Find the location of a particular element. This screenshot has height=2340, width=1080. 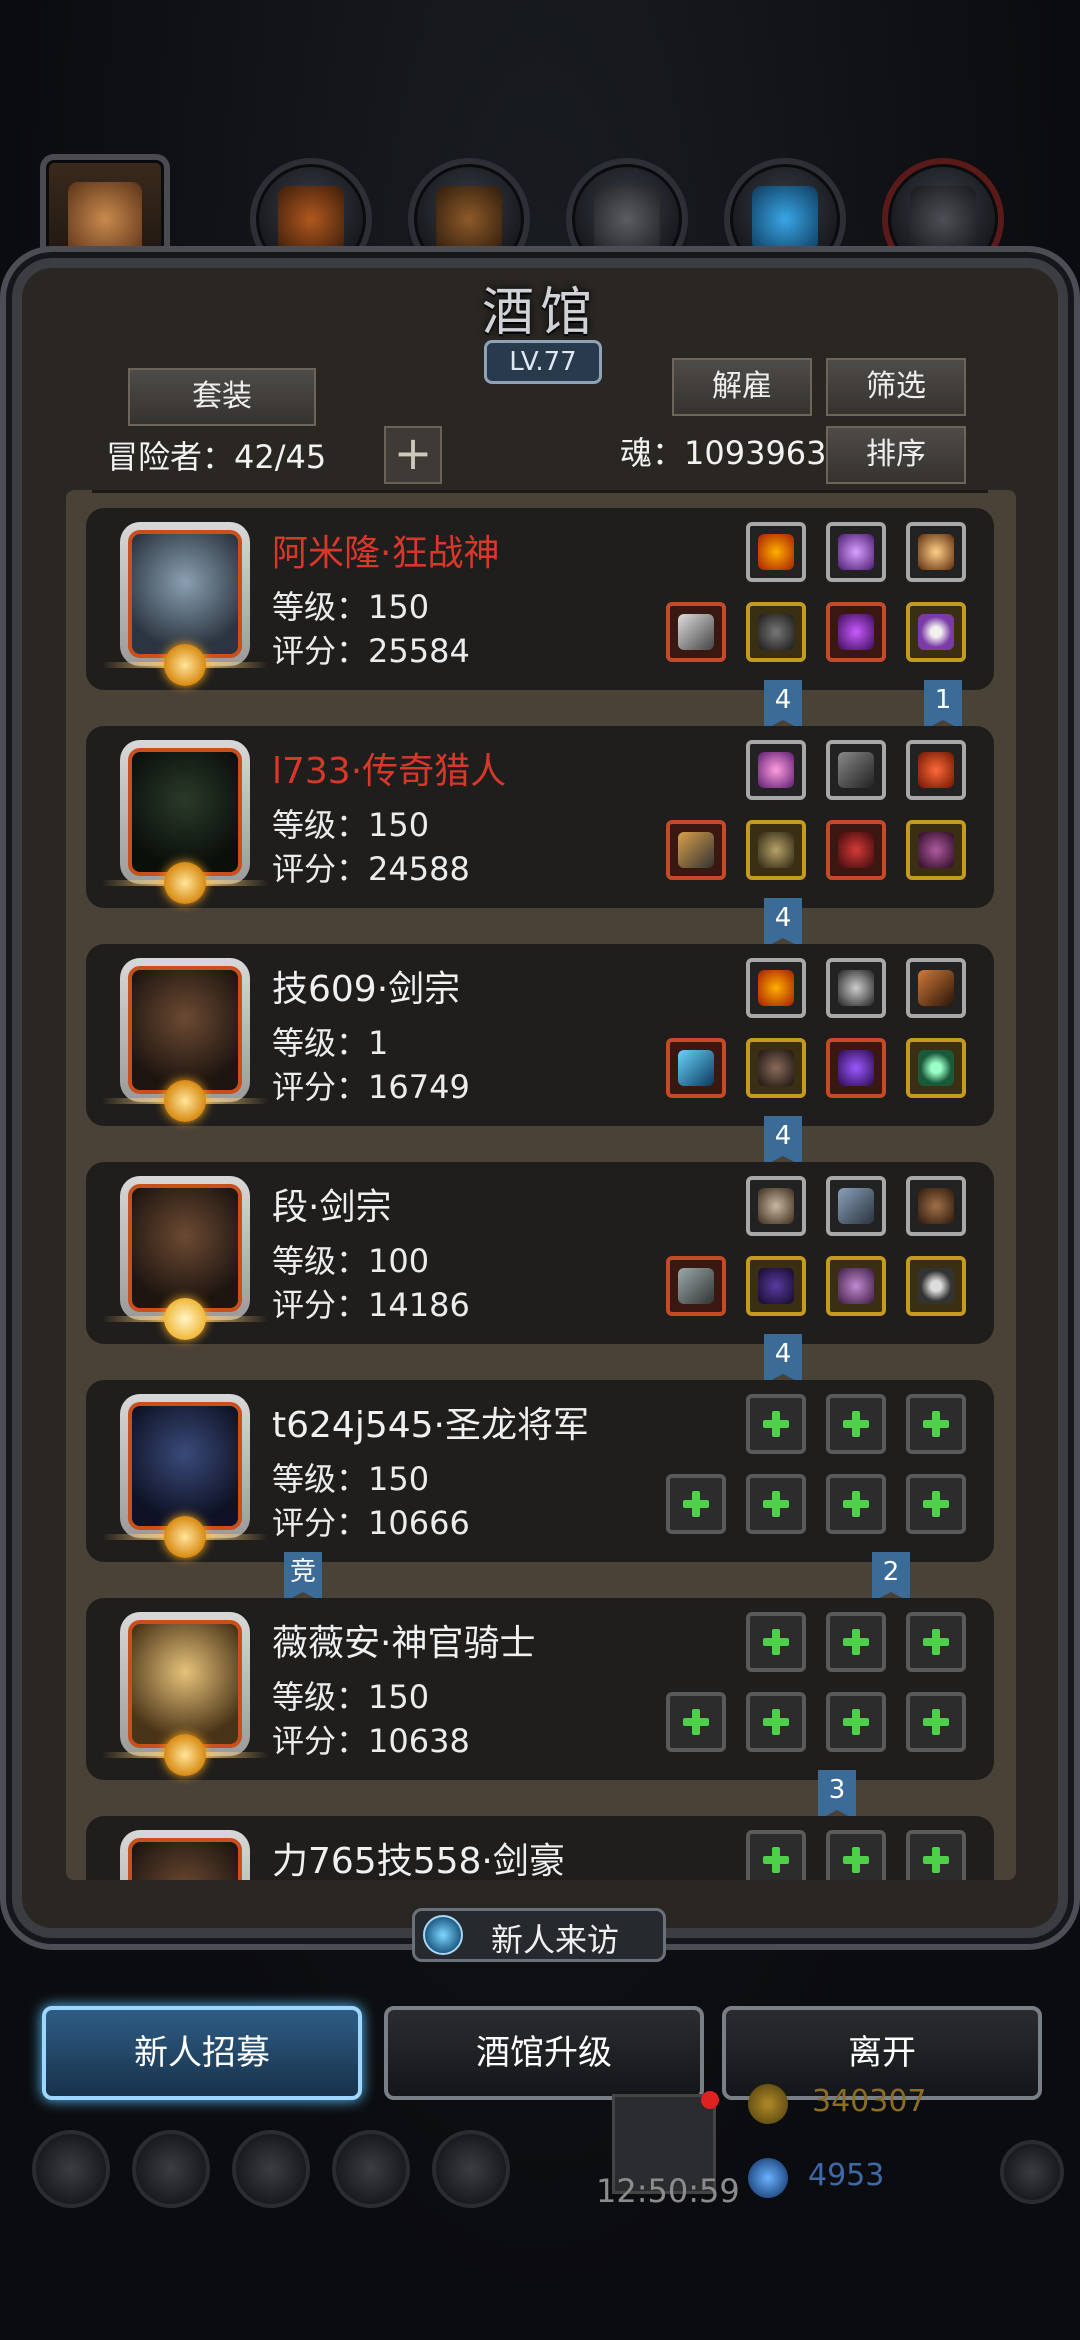

set-count-tag: 4 is located at coordinates (783, 1141).